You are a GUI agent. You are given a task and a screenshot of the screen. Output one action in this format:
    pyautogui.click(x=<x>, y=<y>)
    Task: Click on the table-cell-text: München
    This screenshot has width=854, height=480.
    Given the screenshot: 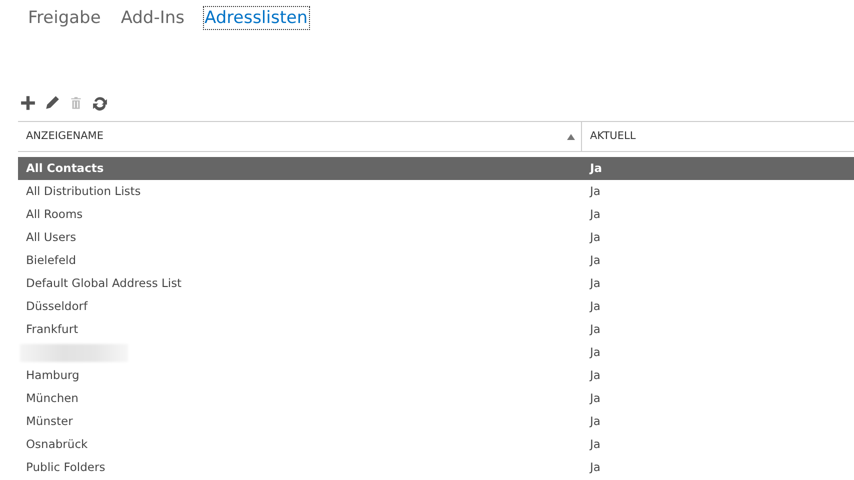 What is the action you would take?
    pyautogui.click(x=51, y=397)
    